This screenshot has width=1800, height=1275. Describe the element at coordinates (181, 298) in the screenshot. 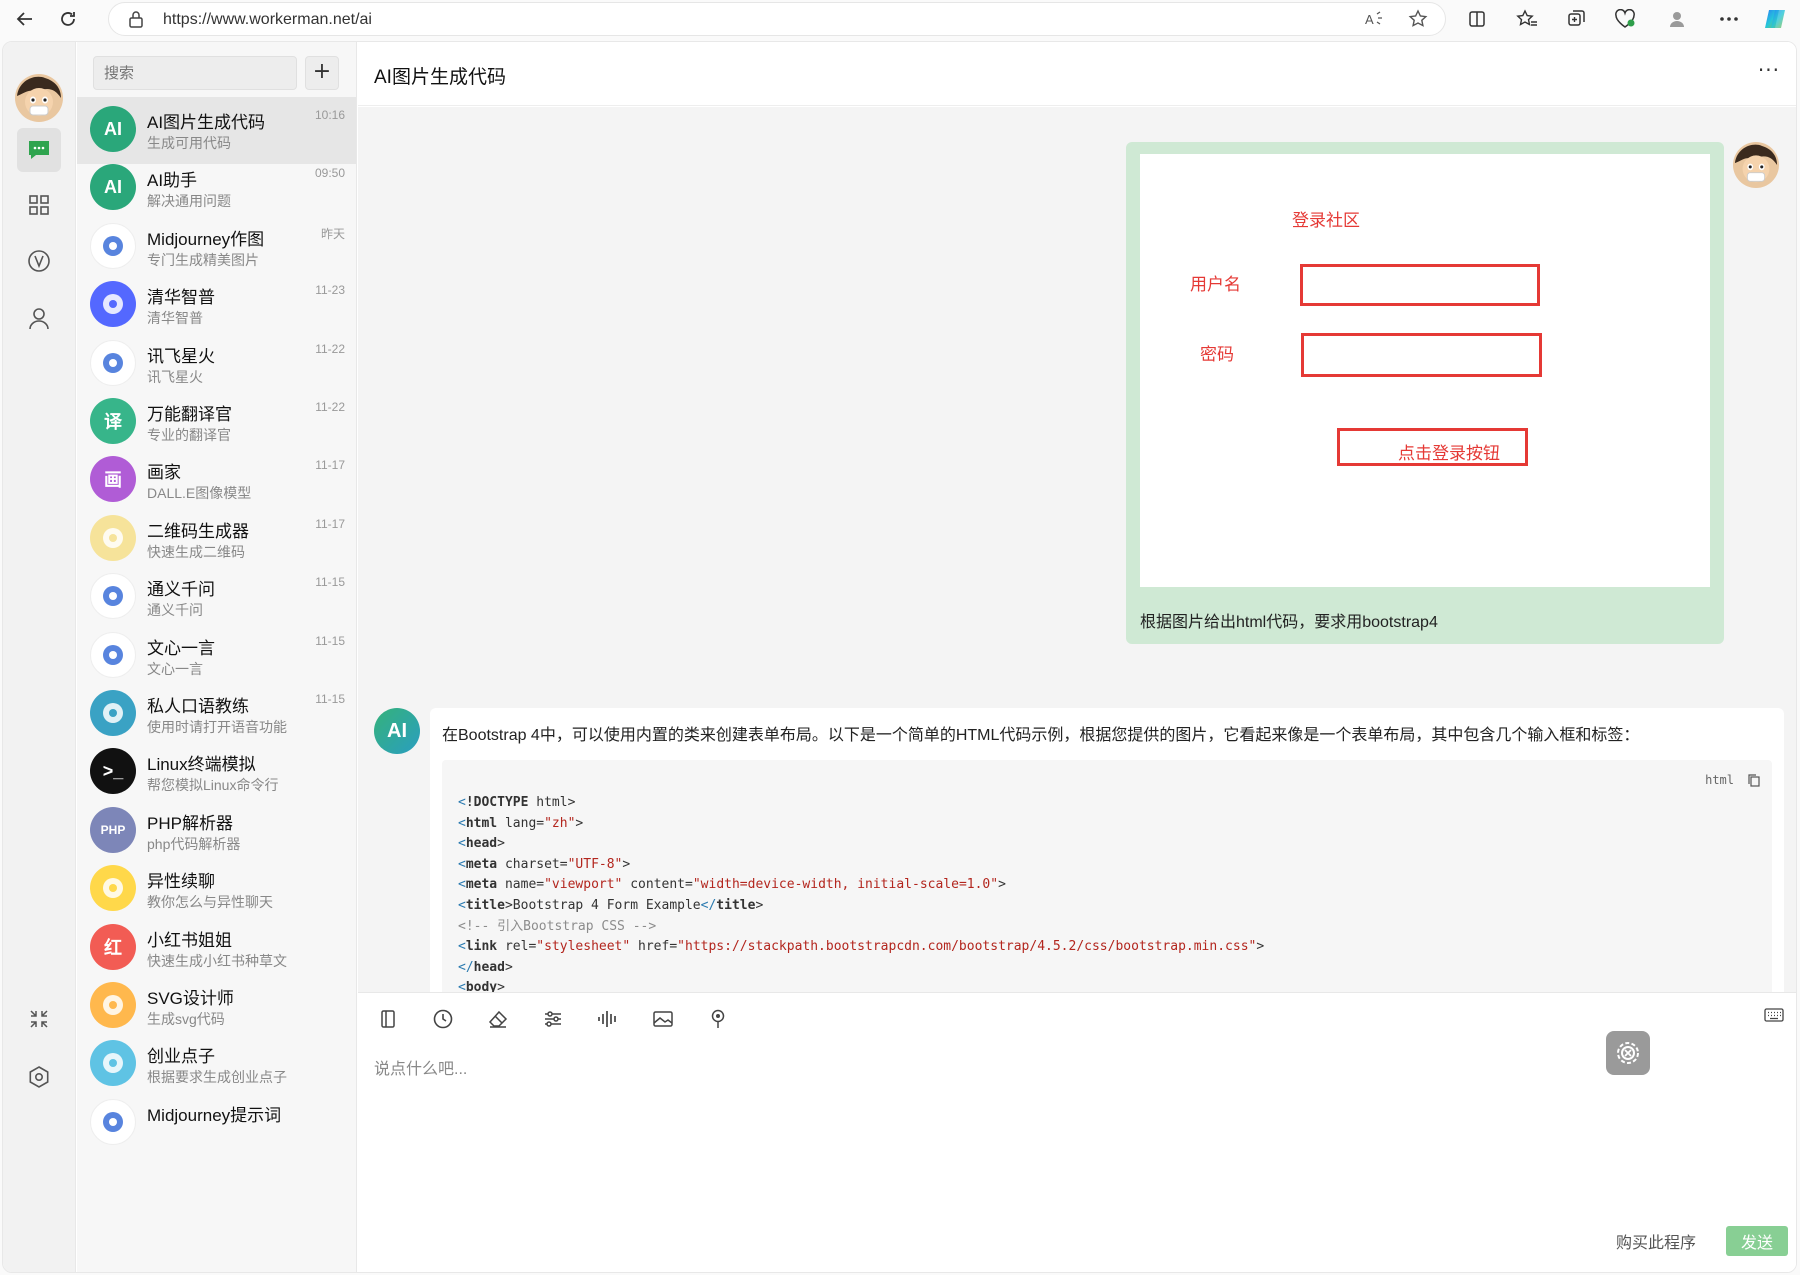

I see `conversation-name: 清华智普` at that location.